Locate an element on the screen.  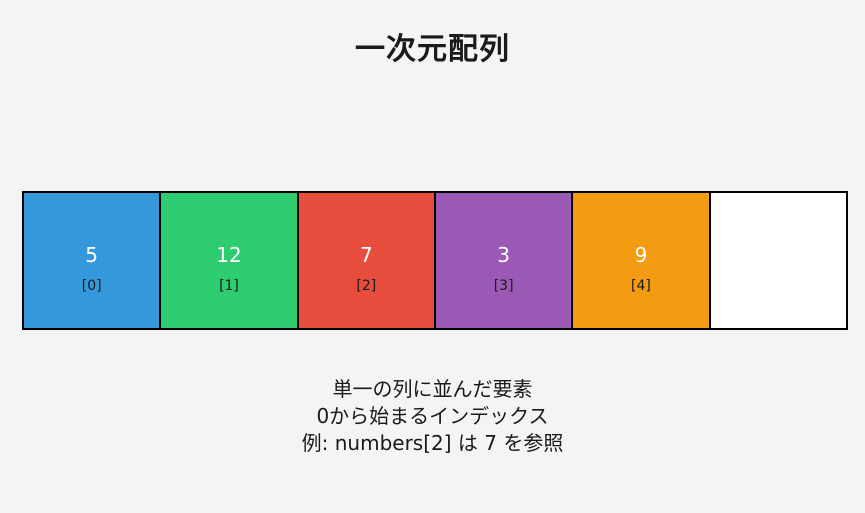
cell-index-3: [3] is located at coordinates (503, 286).